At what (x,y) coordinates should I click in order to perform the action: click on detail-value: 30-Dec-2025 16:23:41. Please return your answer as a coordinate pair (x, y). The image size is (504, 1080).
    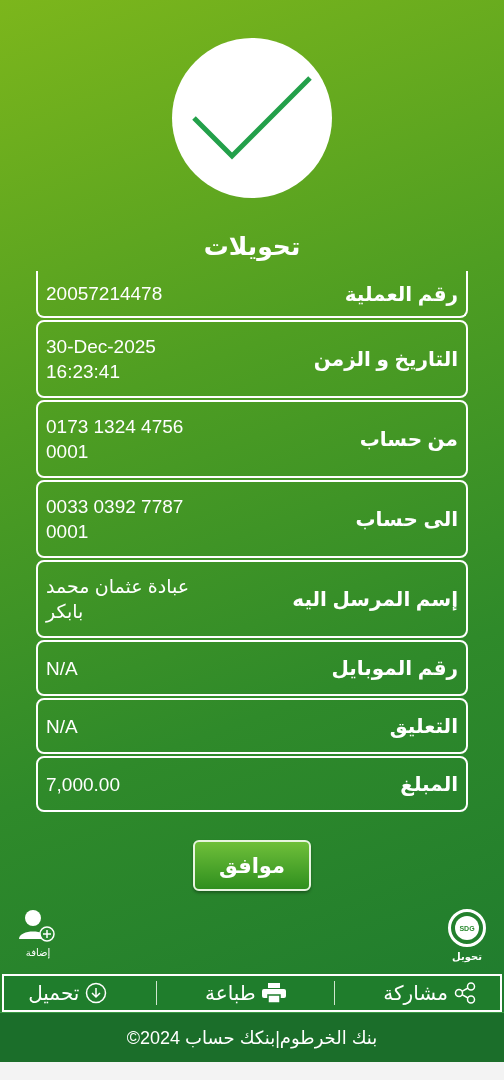
    Looking at the image, I should click on (101, 359).